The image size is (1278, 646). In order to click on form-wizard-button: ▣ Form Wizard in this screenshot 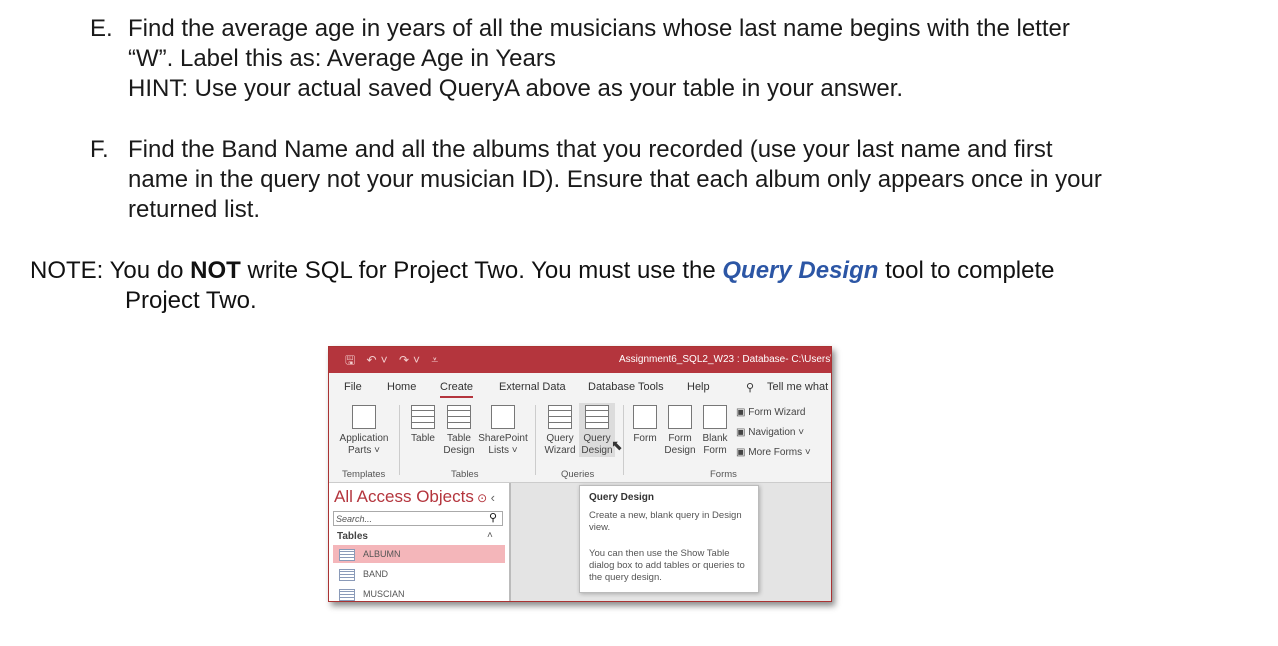, I will do `click(773, 413)`.